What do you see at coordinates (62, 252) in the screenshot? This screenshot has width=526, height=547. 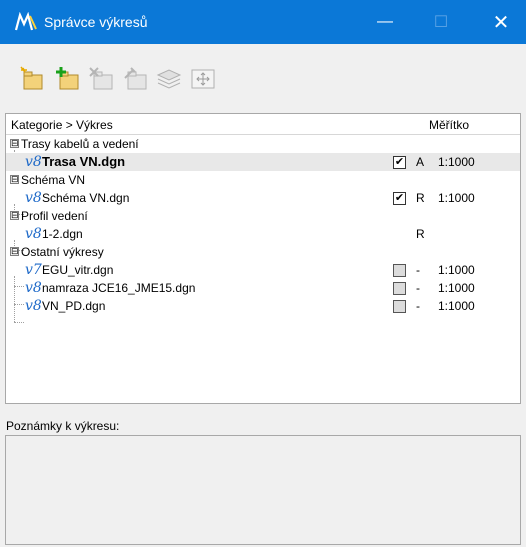 I see `category-label: Ostatní výkresy` at bounding box center [62, 252].